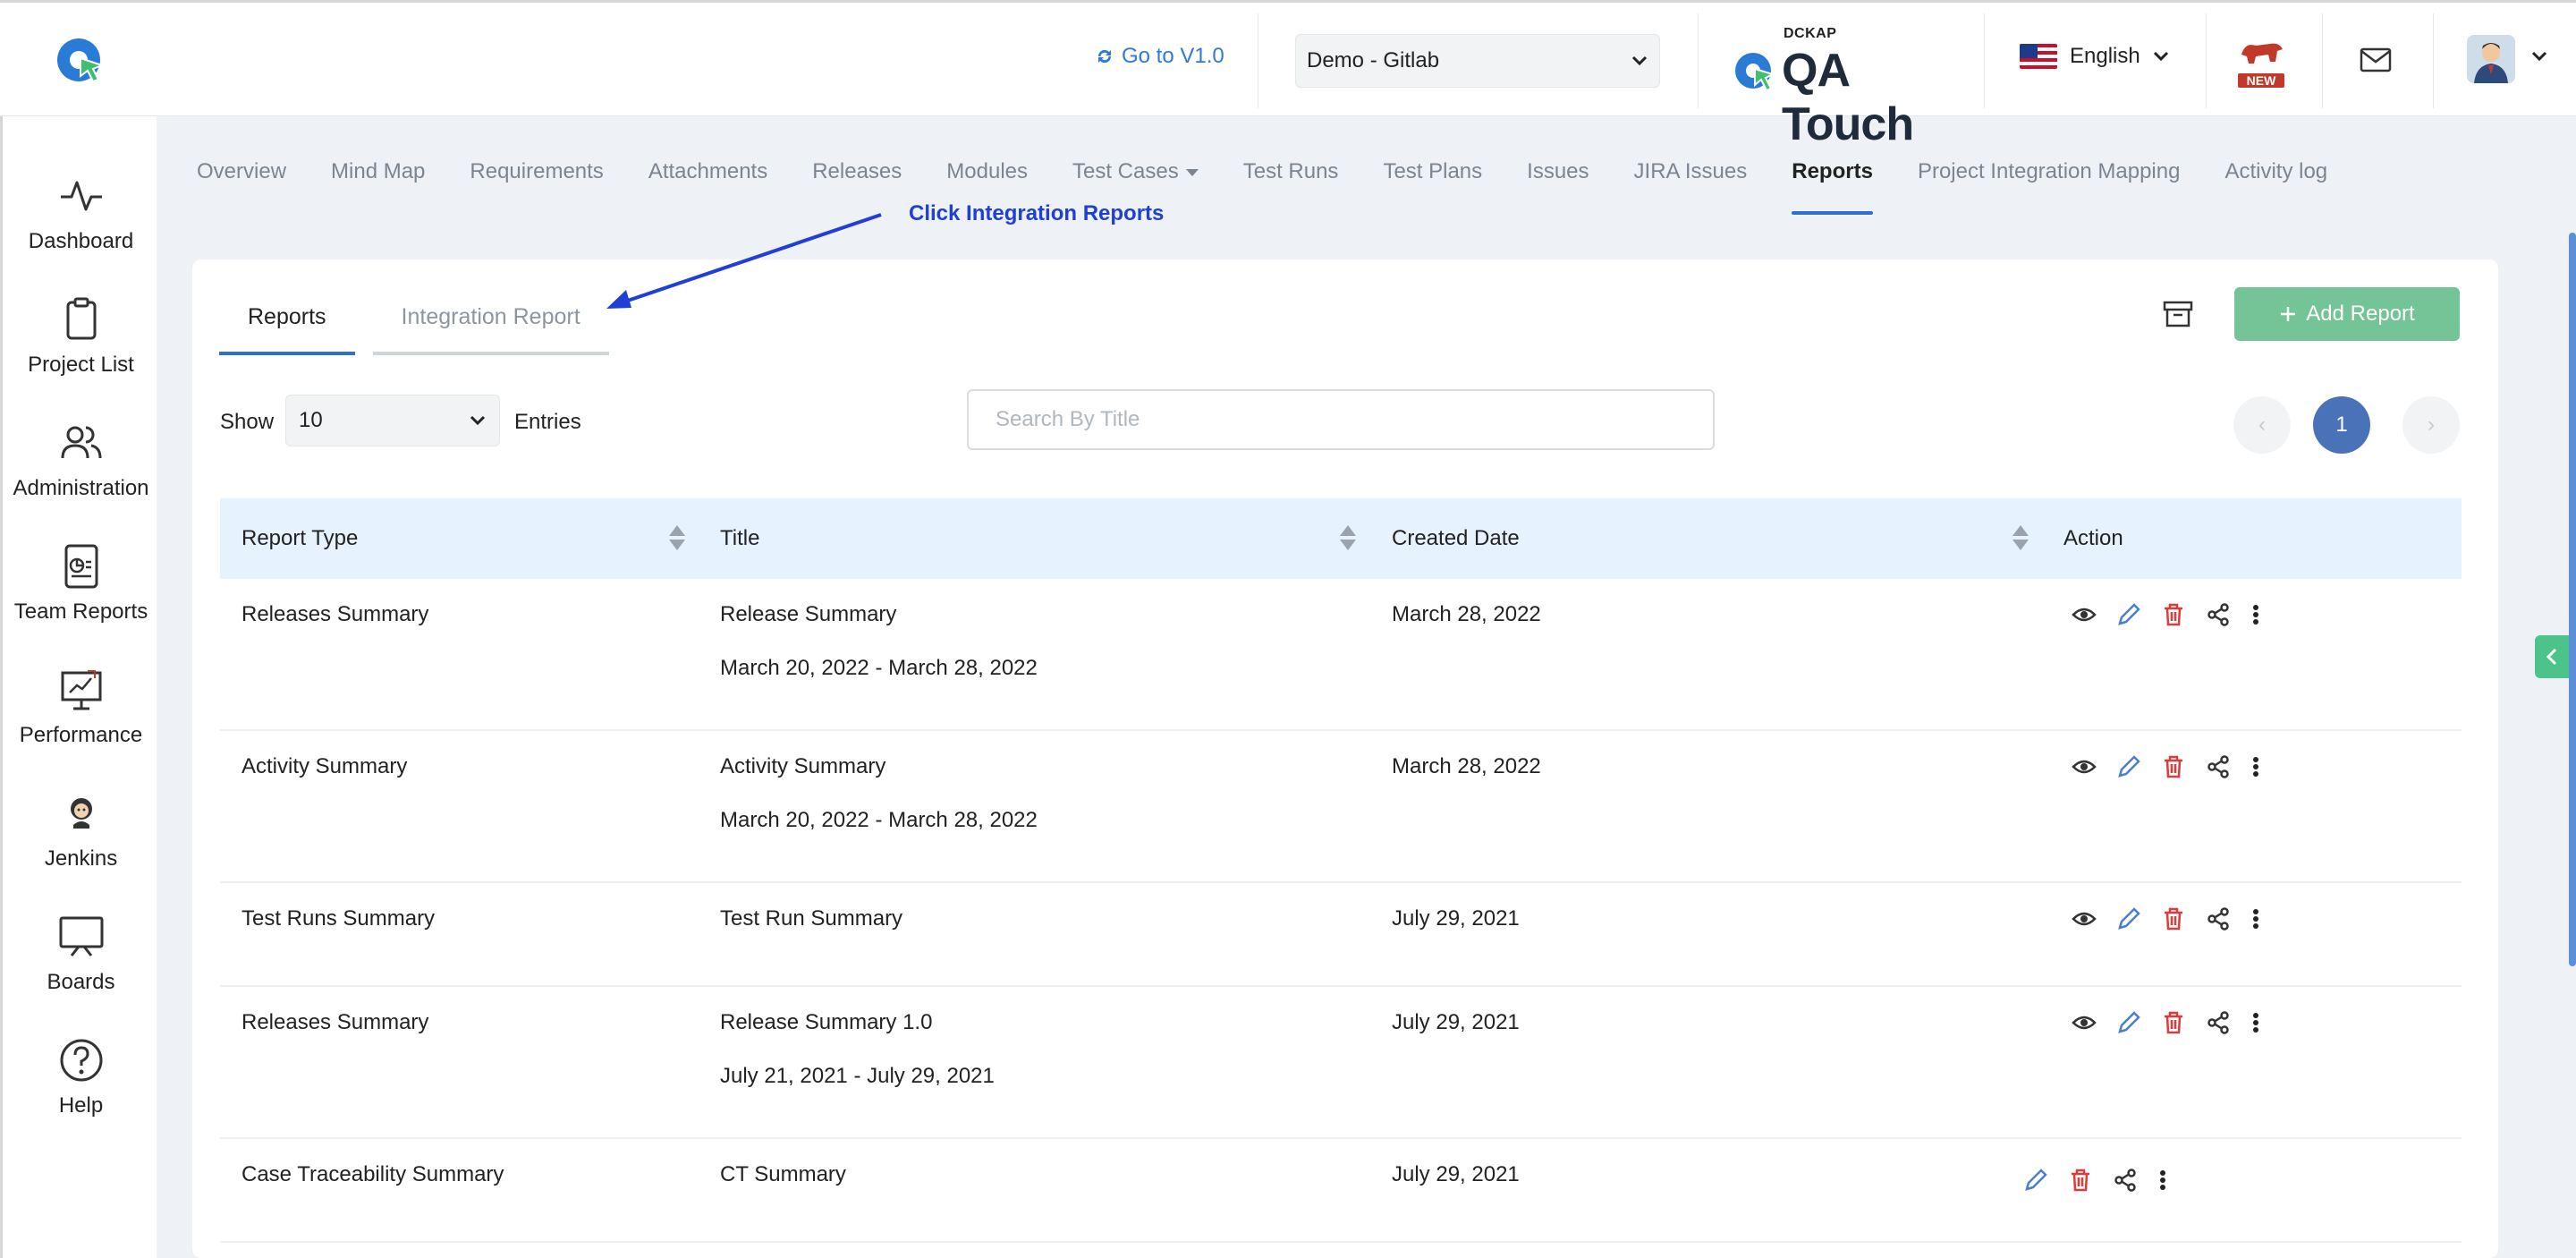 The image size is (2576, 1258). Describe the element at coordinates (2261, 63) in the screenshot. I see `whats-new-badge: NEW` at that location.